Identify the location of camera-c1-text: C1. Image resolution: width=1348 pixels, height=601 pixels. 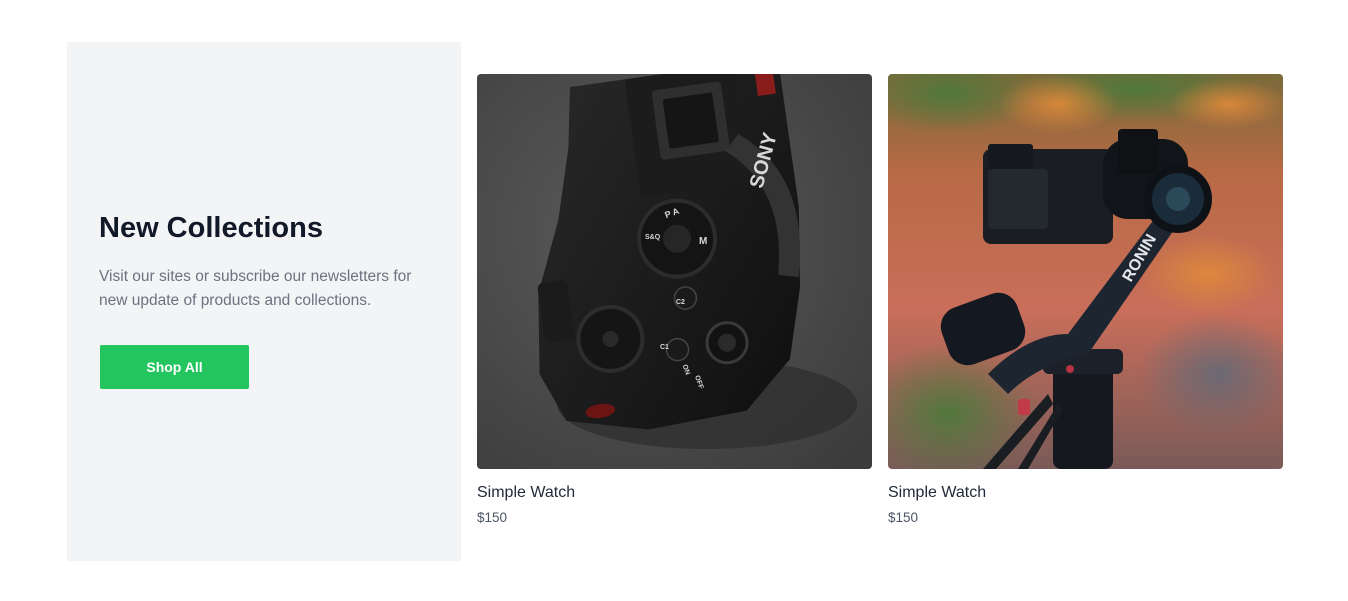
(664, 347).